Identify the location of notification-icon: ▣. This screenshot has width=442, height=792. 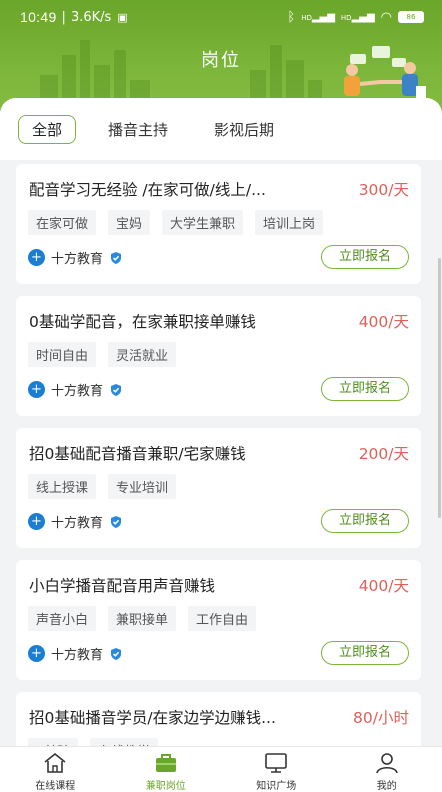
(122, 17).